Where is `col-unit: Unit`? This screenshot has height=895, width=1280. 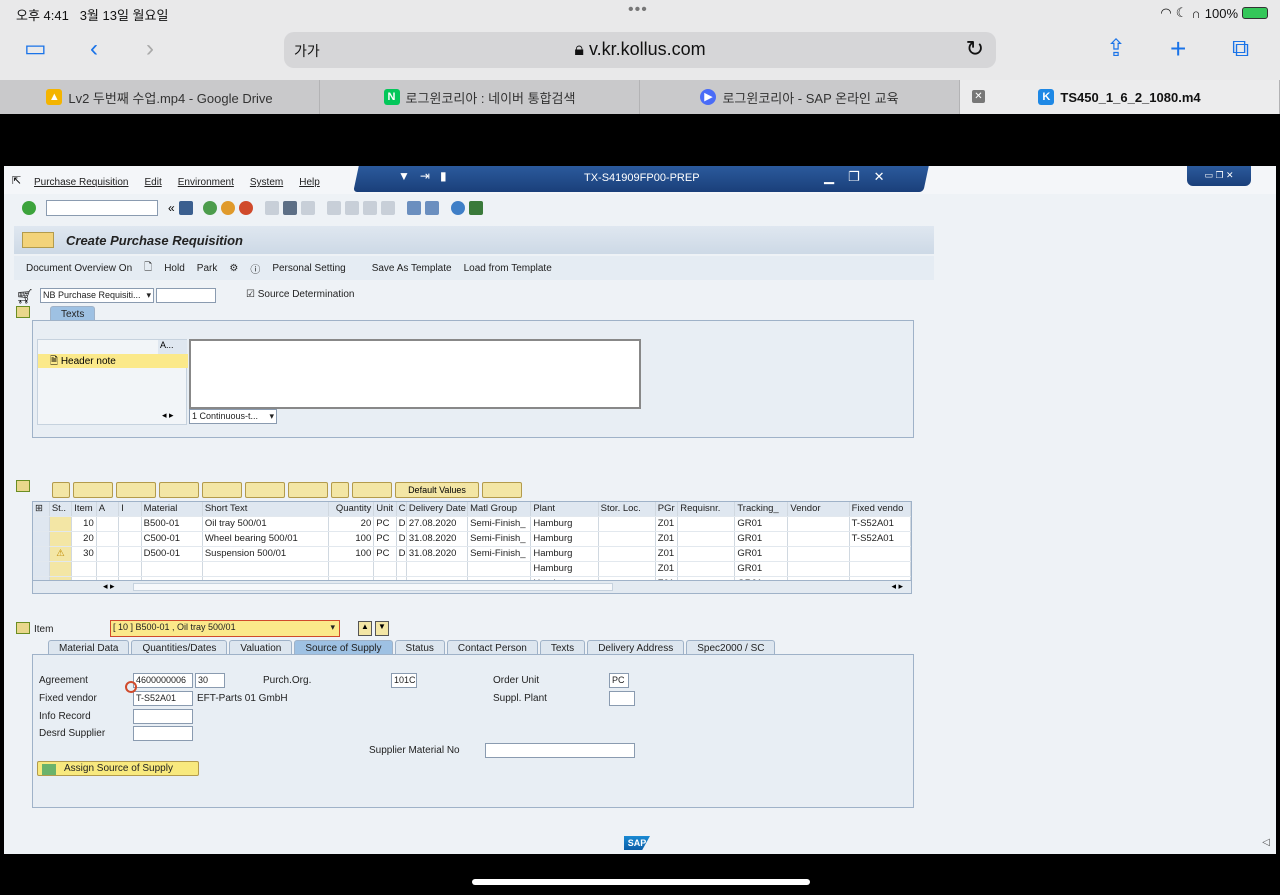 col-unit: Unit is located at coordinates (385, 509).